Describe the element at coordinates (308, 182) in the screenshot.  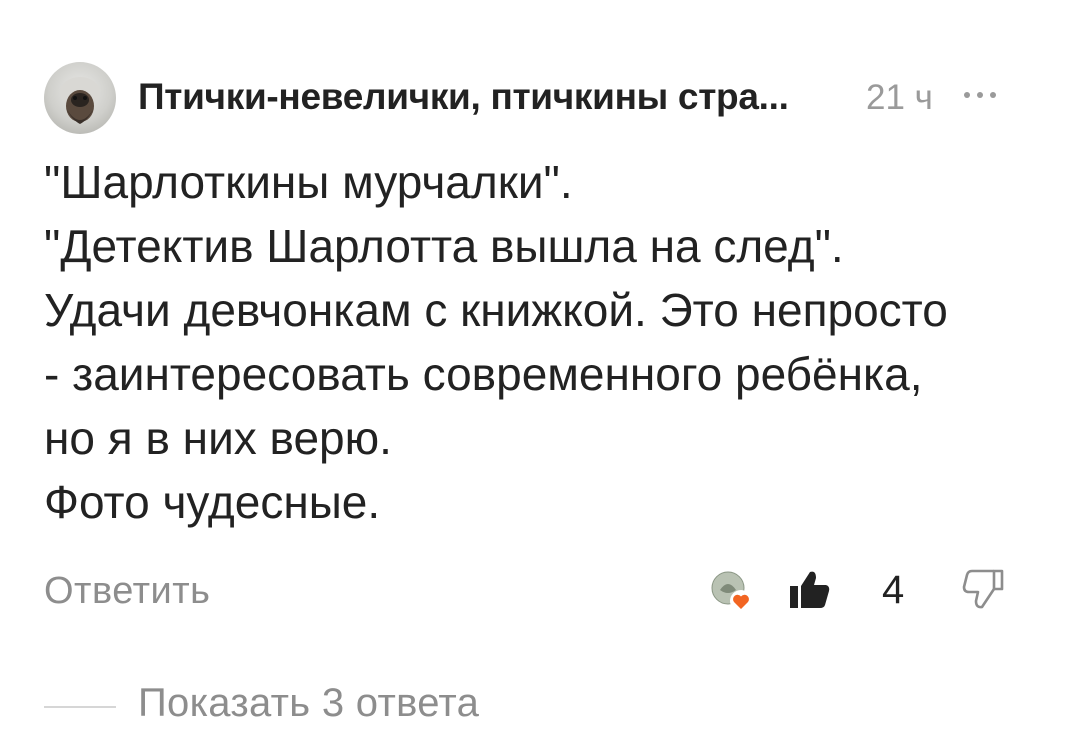
I see `comment-line: "Шарлоткины мурчалки".` at that location.